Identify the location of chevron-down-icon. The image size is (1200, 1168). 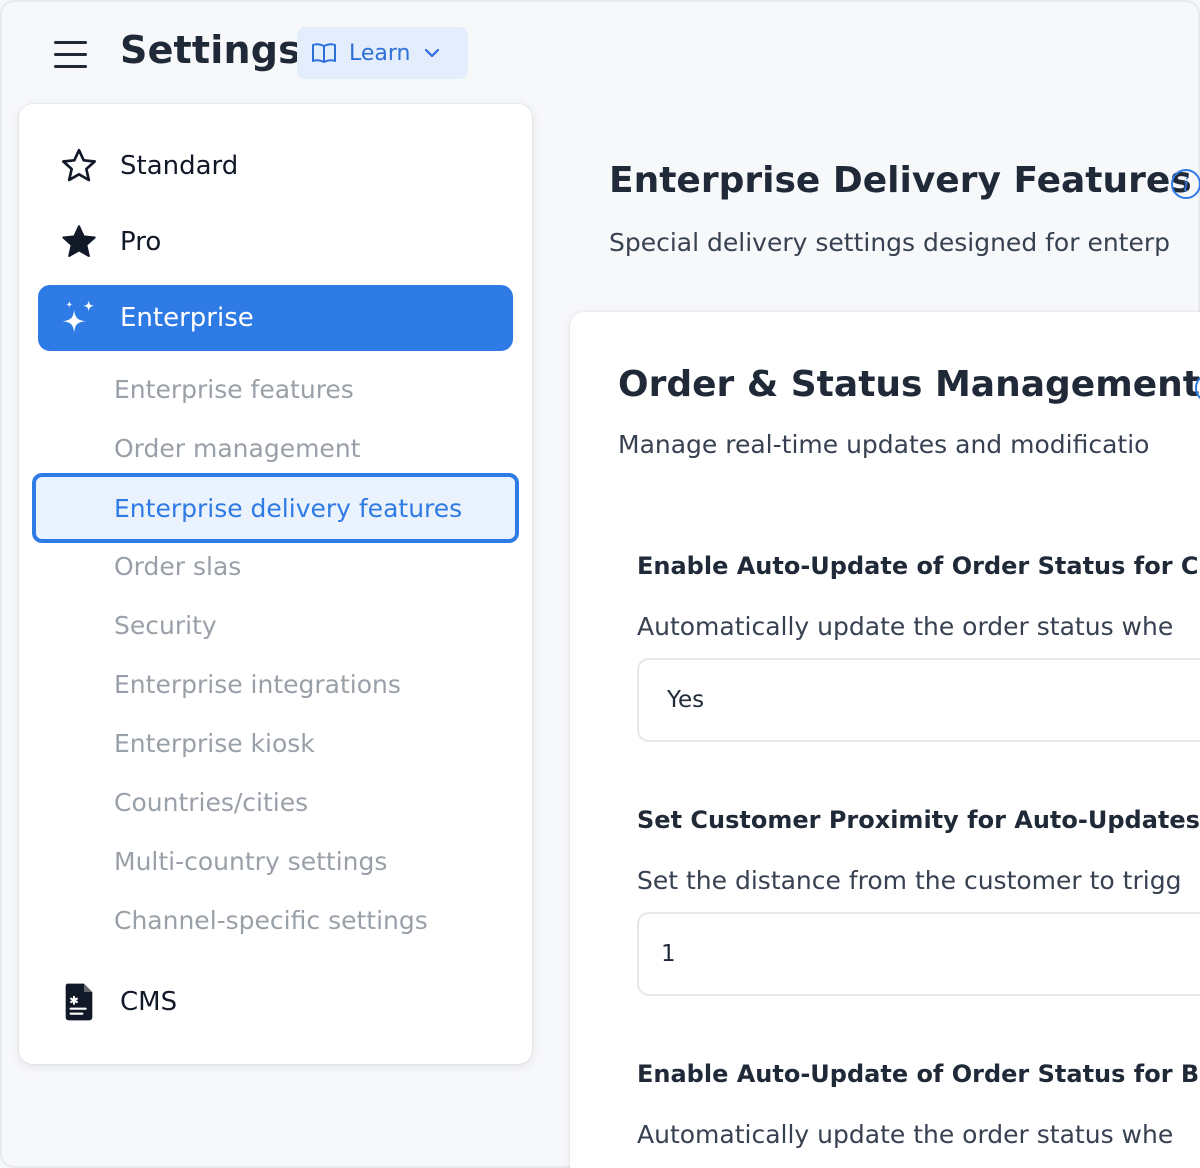
(431, 53).